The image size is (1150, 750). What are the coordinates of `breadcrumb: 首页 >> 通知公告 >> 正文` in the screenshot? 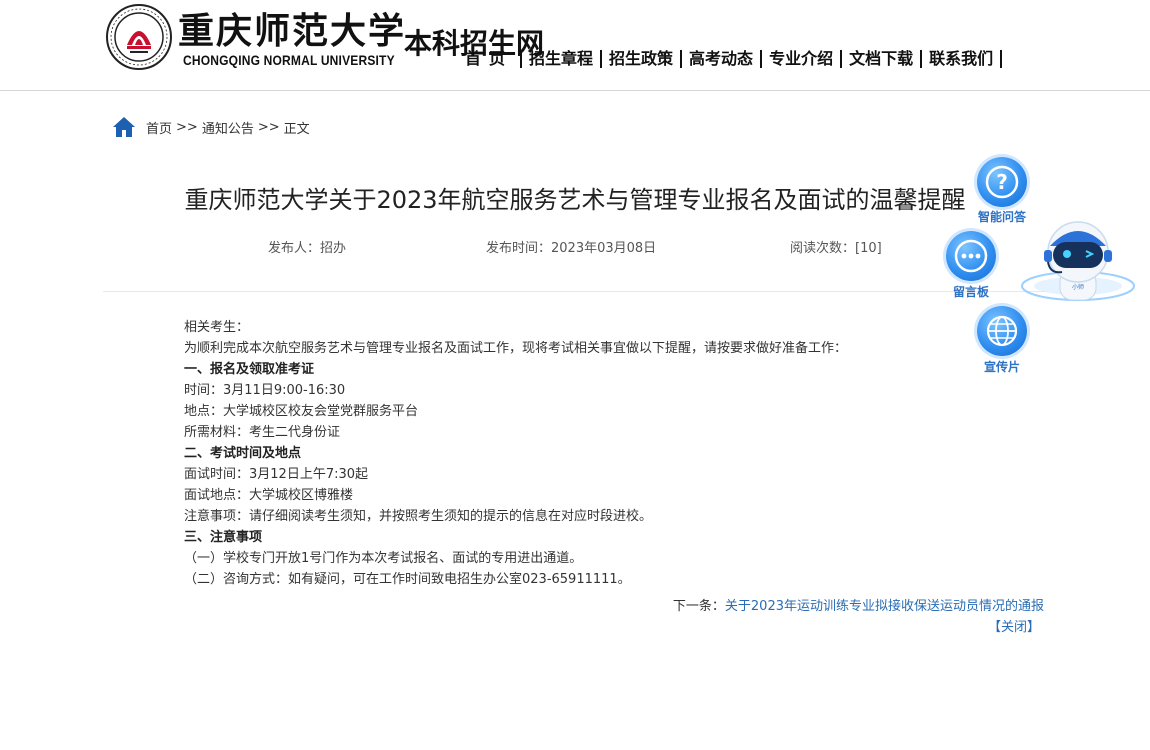 It's located at (211, 127).